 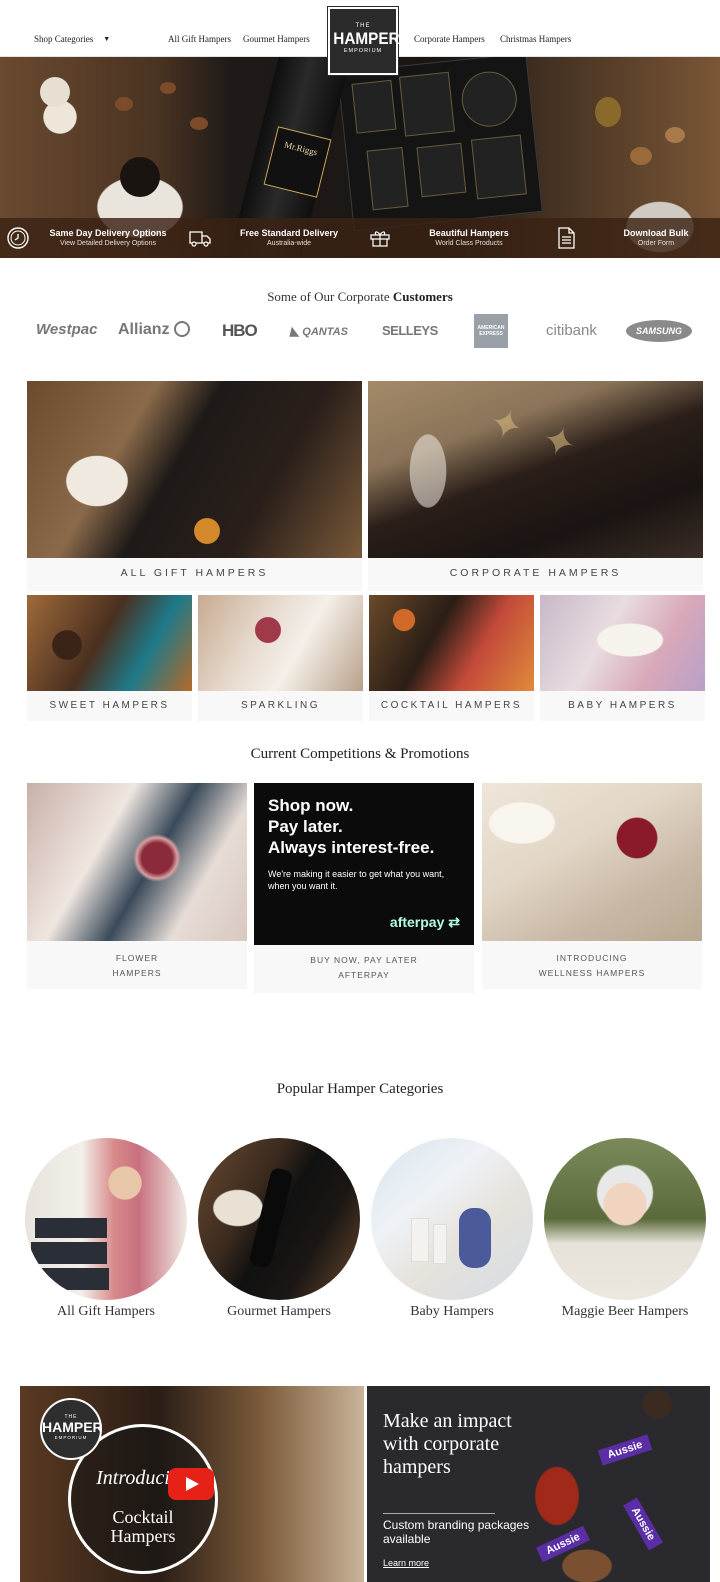 I want to click on allianz-logo-text: Allianz, so click(x=144, y=329).